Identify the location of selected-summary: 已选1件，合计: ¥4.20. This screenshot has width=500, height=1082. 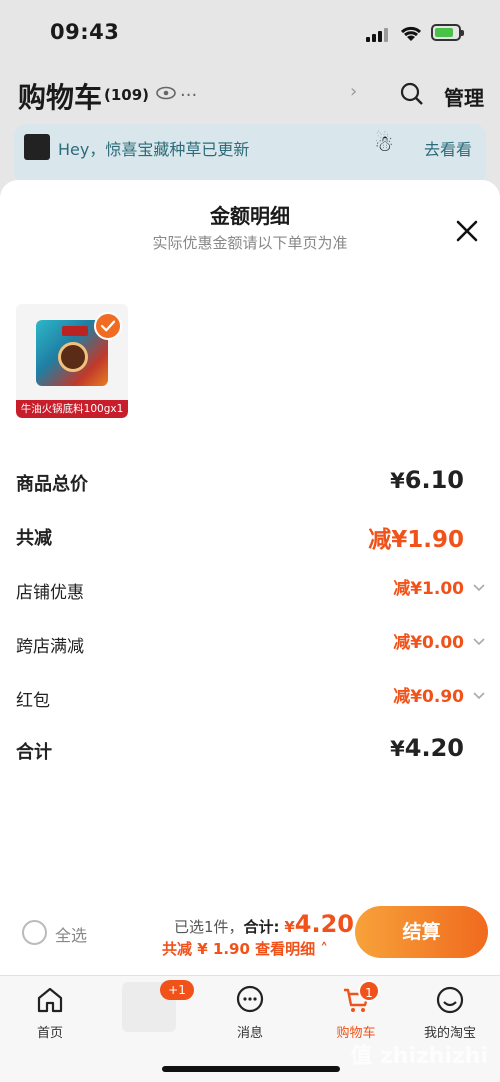
(264, 924).